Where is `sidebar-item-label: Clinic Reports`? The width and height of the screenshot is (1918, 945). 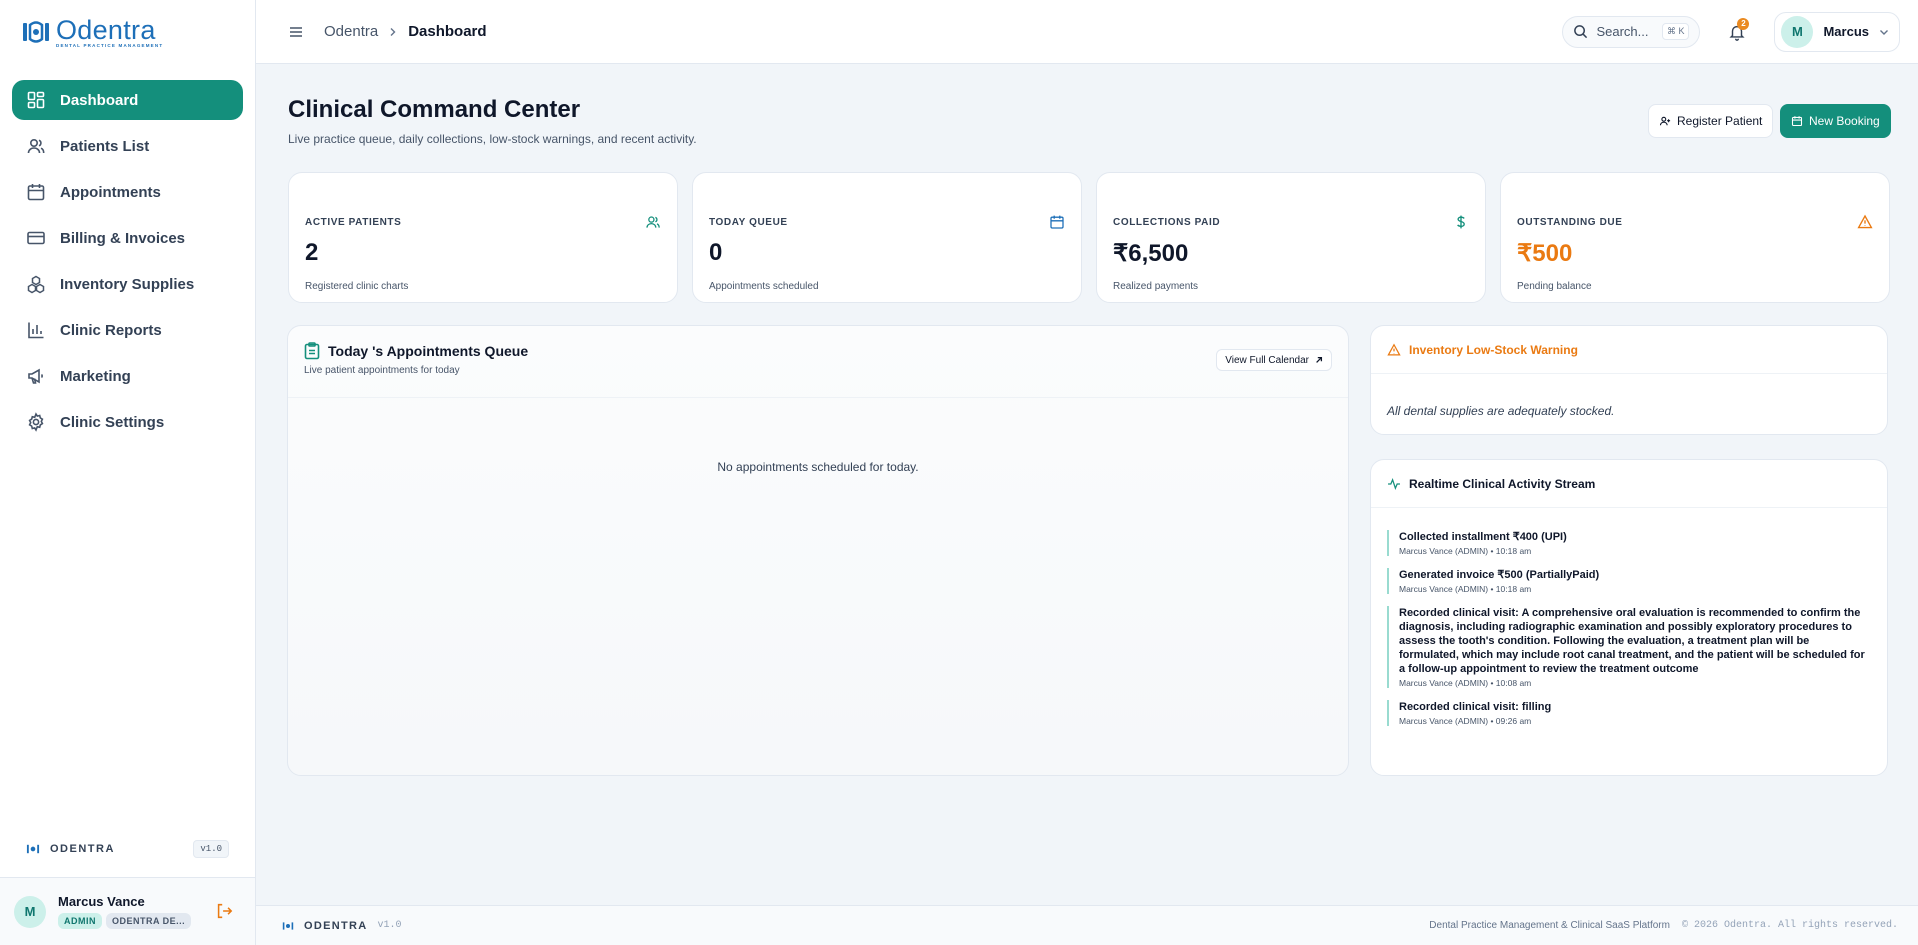
sidebar-item-label: Clinic Reports is located at coordinates (111, 330).